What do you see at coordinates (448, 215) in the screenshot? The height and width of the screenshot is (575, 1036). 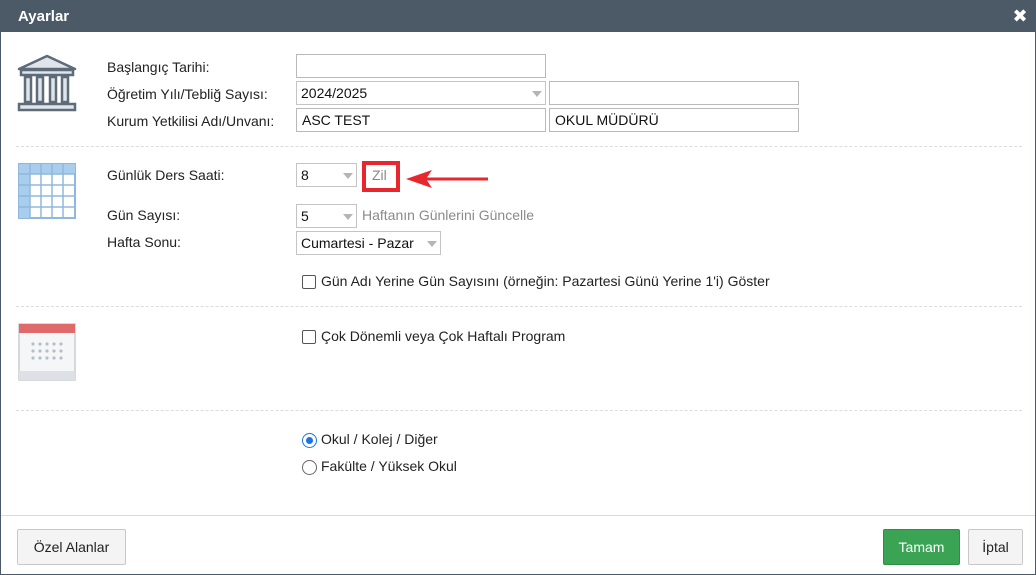 I see `update-weekdays-link: Haftanın Günlerini Güncelle` at bounding box center [448, 215].